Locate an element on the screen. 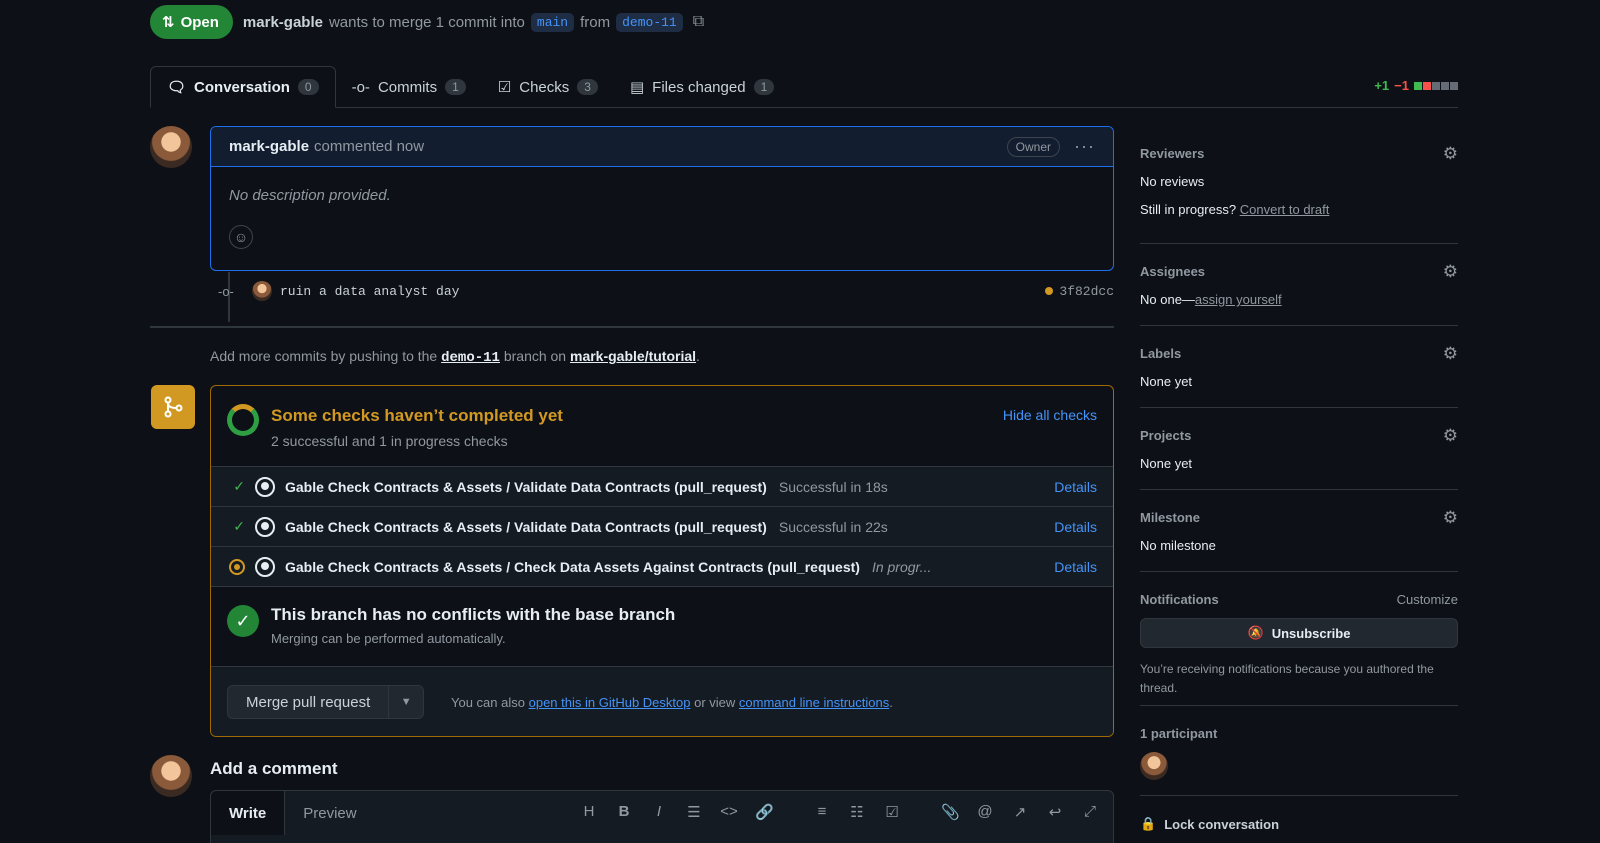 This screenshot has width=1600, height=843. sidebar-projects: Projects ⚙ None yet is located at coordinates (1299, 449).